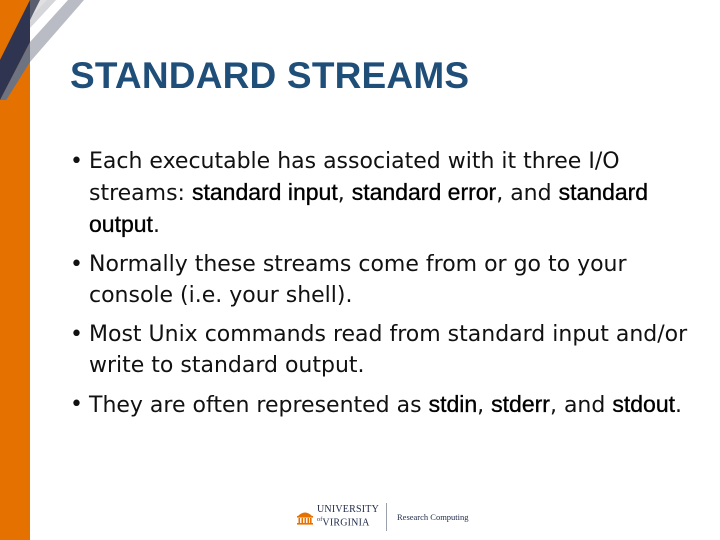 The image size is (720, 540). I want to click on uva-wordmark-line1: UNIVERSITY, so click(348, 510).